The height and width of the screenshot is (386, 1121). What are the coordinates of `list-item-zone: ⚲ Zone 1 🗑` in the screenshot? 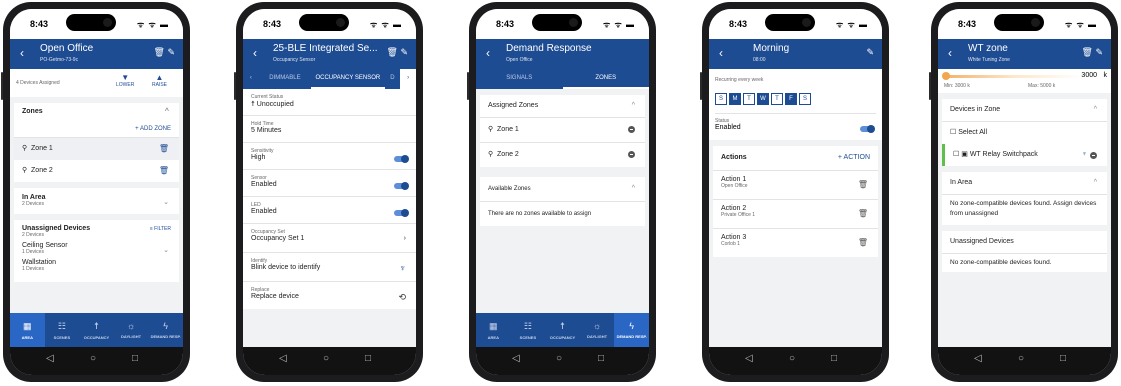 It's located at (96, 149).